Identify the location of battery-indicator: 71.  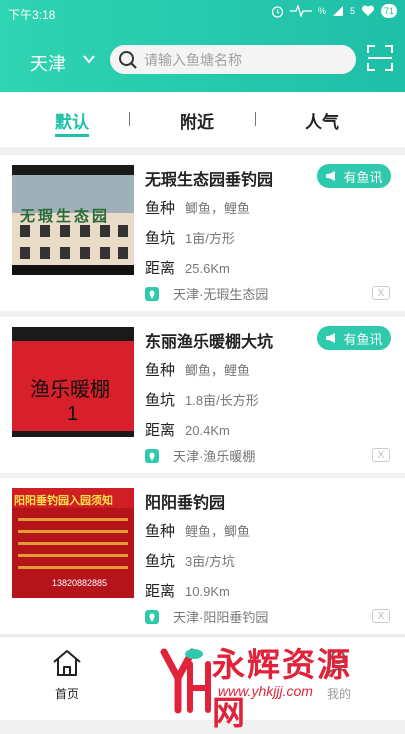
(388, 11).